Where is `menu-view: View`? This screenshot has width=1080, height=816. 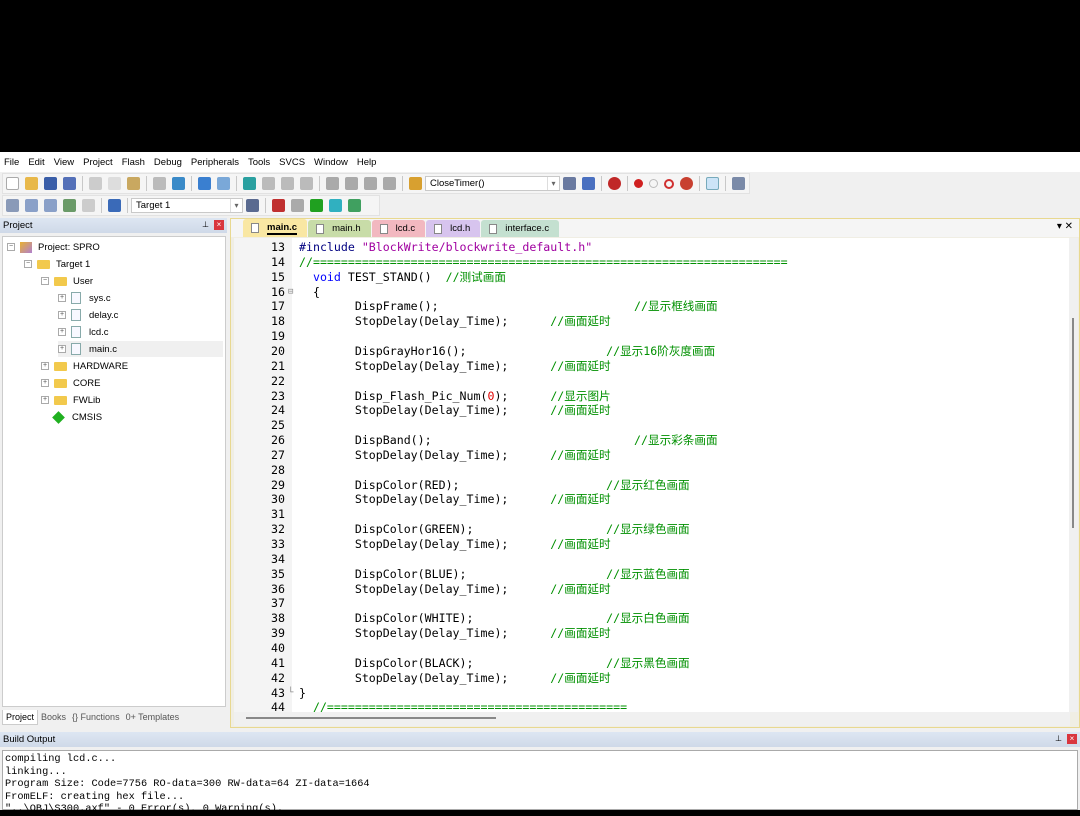 menu-view: View is located at coordinates (64, 162).